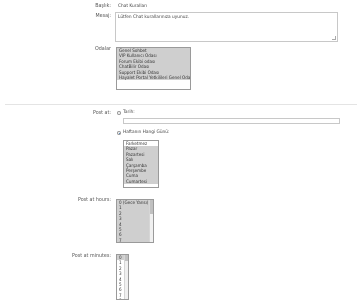 This screenshot has width=357, height=300. Describe the element at coordinates (334, 38) in the screenshot. I see `resize-handle-icon` at that location.